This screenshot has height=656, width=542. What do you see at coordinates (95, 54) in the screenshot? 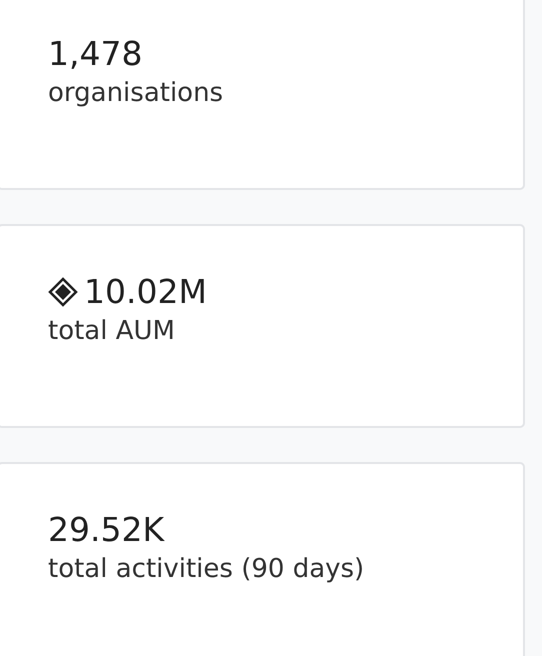
I see `stat-value: 1,478` at bounding box center [95, 54].